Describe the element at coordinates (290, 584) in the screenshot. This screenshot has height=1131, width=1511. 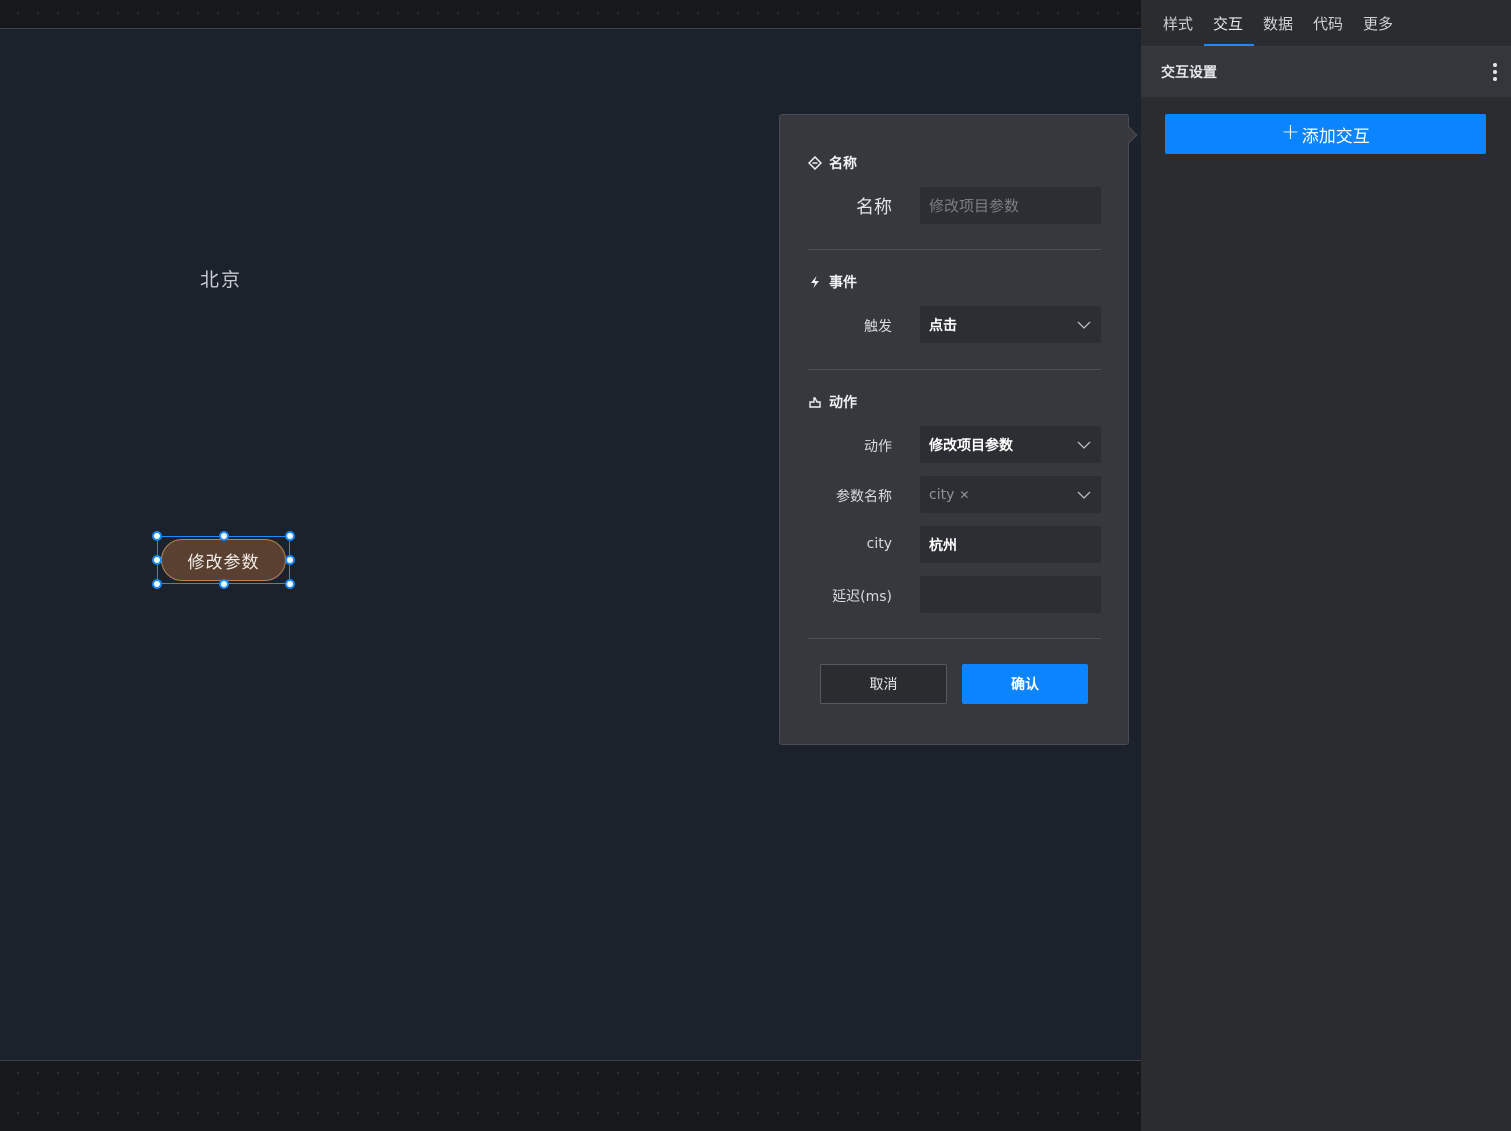
I see `resize-handle-bottom-right` at that location.